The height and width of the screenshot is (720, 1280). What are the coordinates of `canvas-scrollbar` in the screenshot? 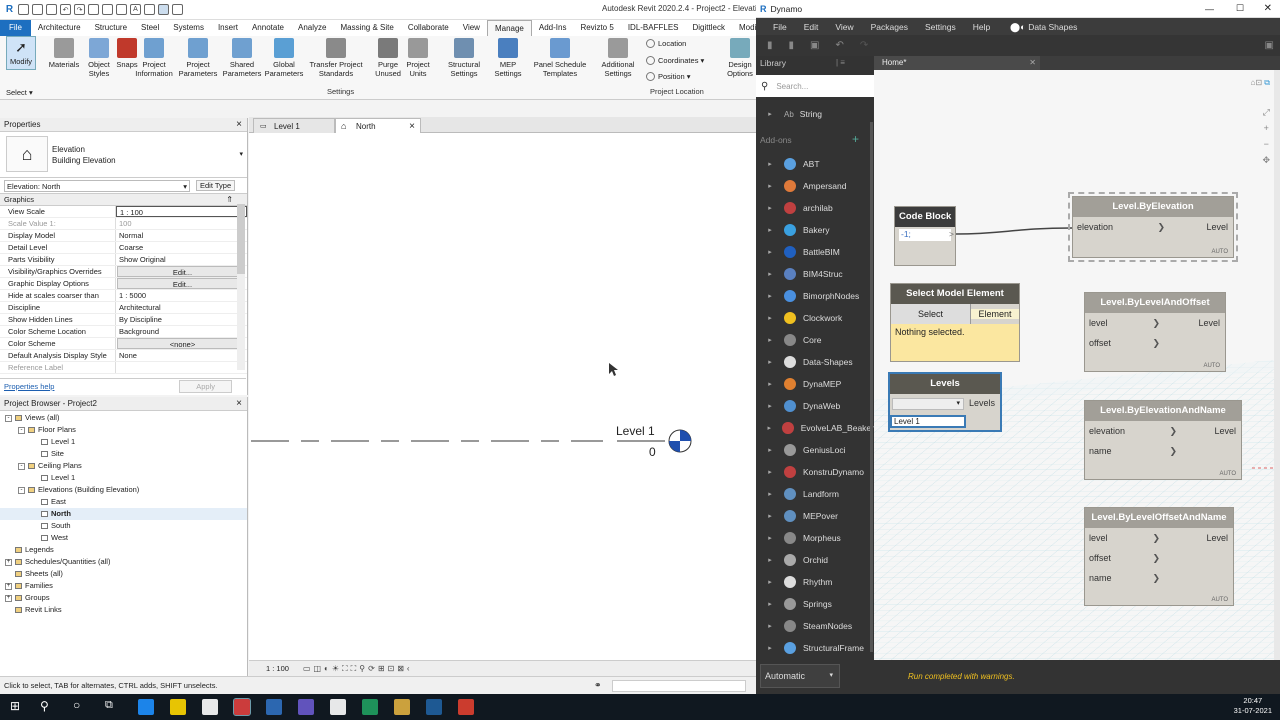 It's located at (1277, 365).